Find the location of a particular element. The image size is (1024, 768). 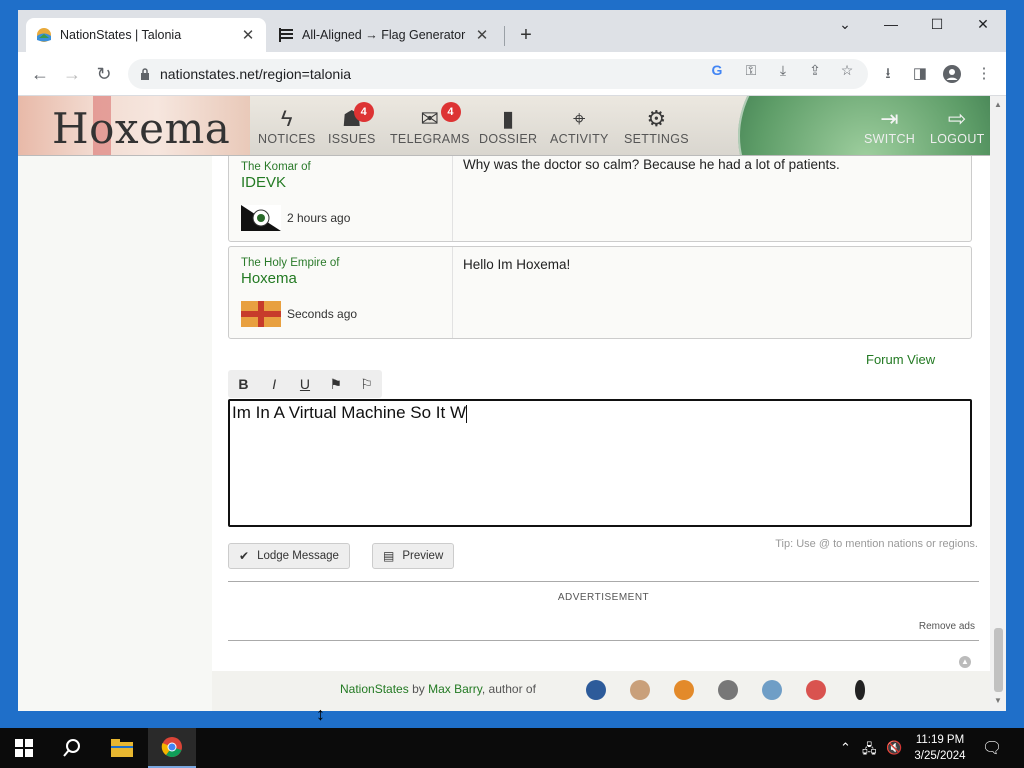

person-icon: ☗ 4 is located at coordinates (358, 117).